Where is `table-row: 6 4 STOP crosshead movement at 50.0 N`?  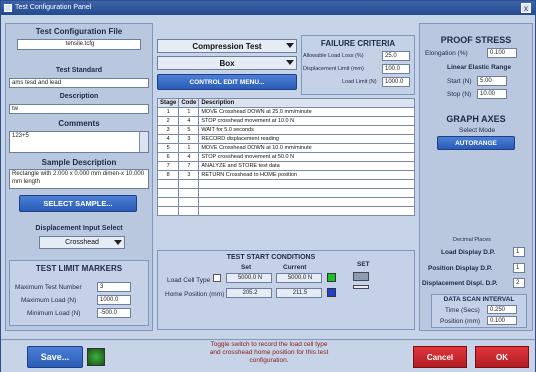 table-row: 6 4 STOP crosshead movement at 50.0 N is located at coordinates (285, 157).